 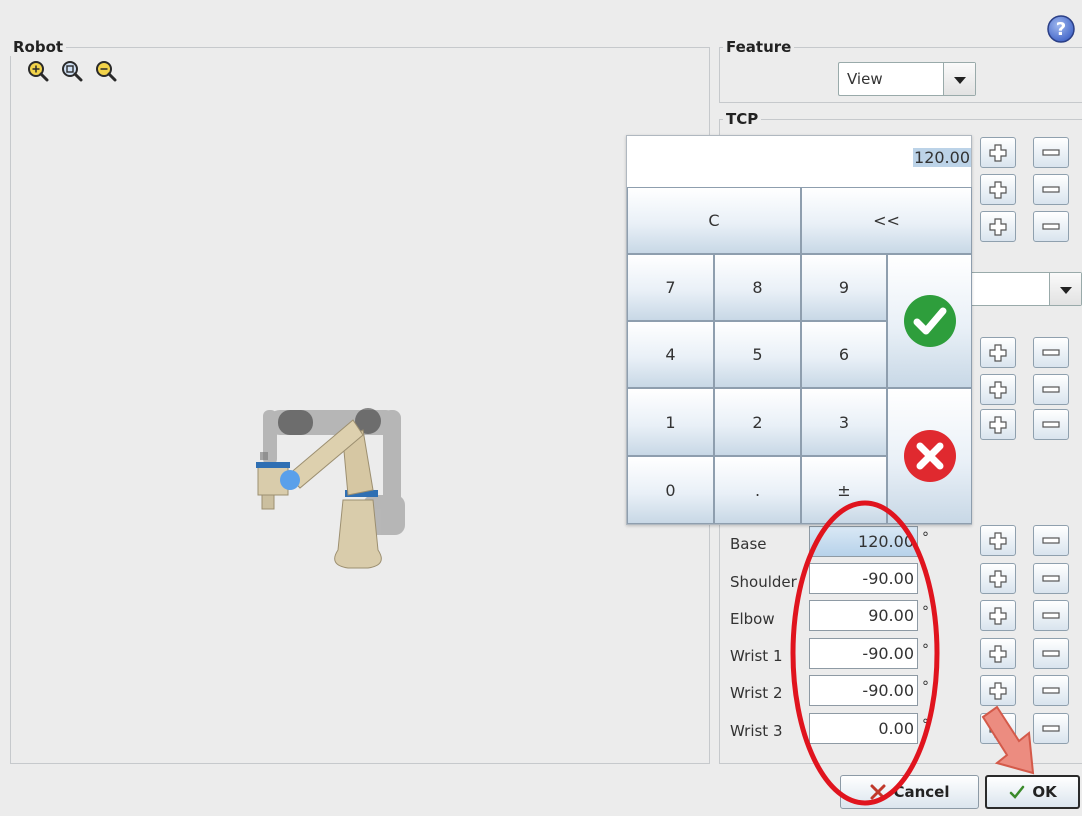 I want to click on rot-y-plus-button, so click(x=998, y=389).